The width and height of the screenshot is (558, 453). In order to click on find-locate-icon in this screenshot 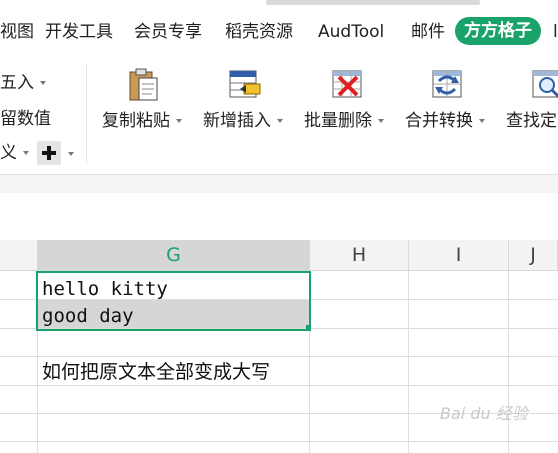, I will do `click(545, 84)`.